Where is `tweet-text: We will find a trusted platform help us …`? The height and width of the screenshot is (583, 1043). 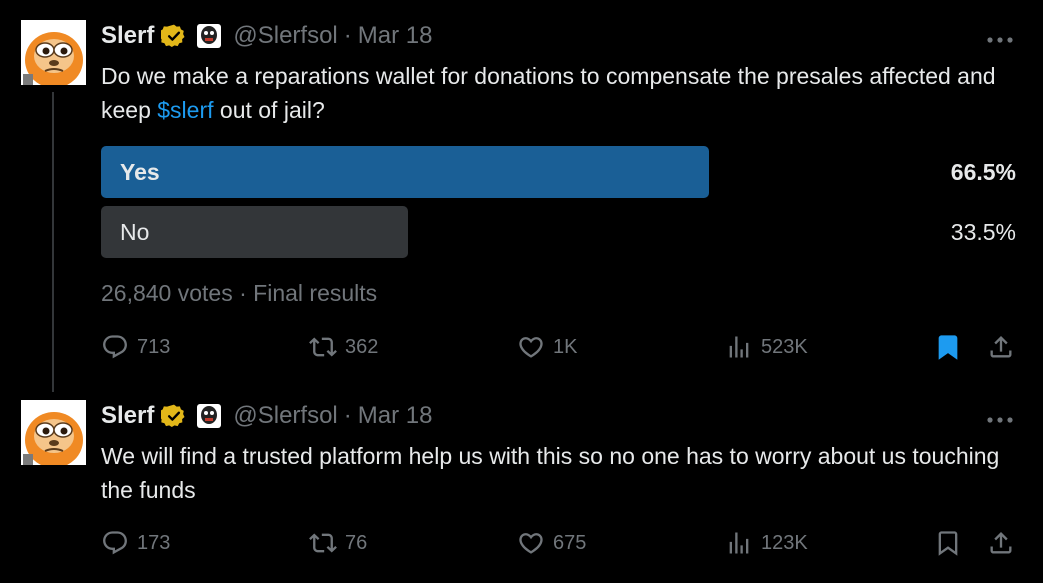 tweet-text: We will find a trusted platform help us … is located at coordinates (550, 473).